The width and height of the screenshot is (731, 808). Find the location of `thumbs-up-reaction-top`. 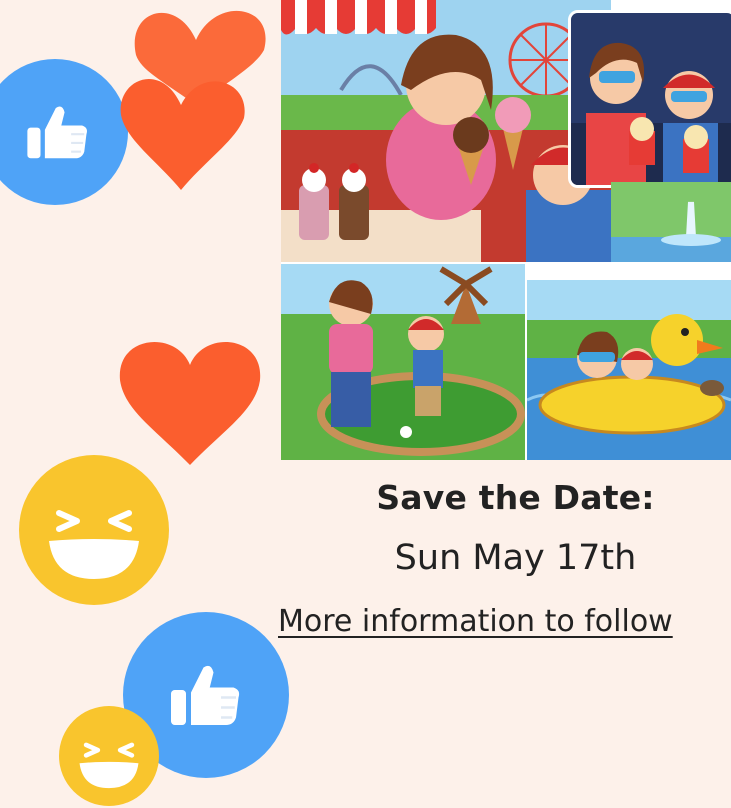

thumbs-up-reaction-top is located at coordinates (64, 132).